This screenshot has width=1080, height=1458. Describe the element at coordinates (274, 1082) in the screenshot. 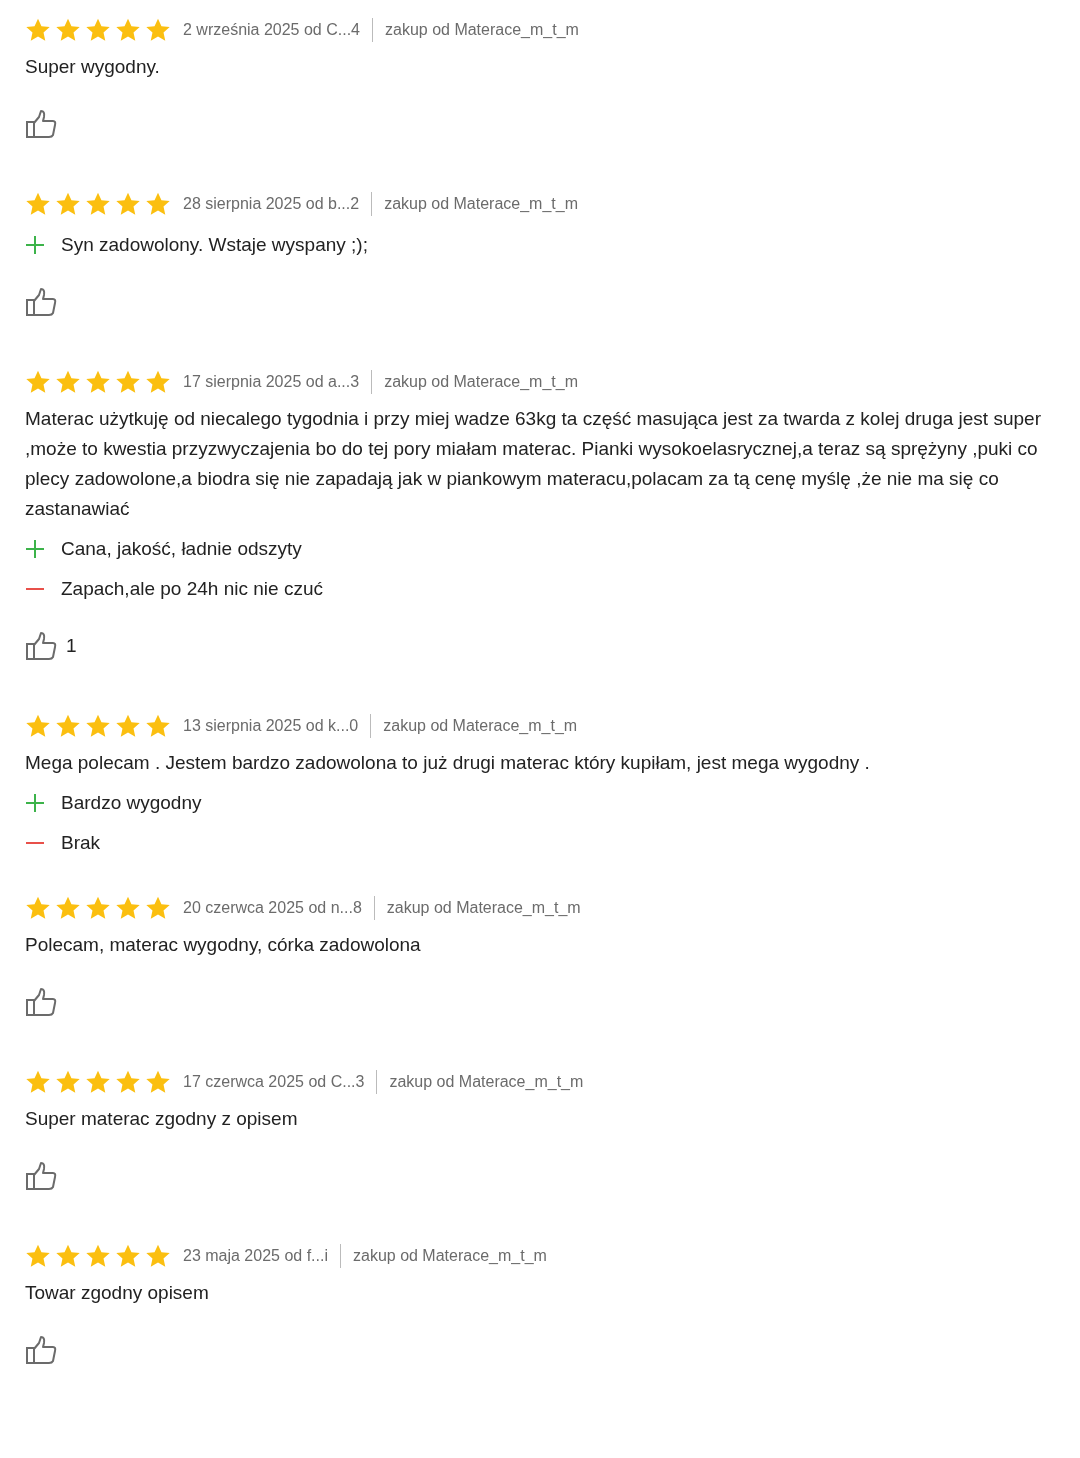

I see `review-date: 17 czerwca 2025 od C...3` at that location.